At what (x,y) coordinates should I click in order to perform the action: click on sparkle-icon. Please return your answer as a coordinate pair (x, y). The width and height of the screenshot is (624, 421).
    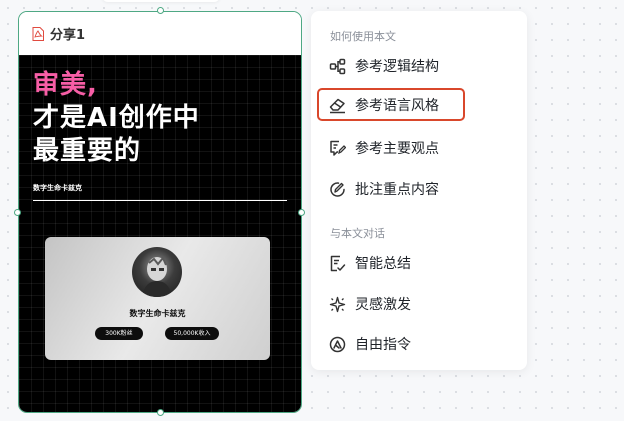
    Looking at the image, I should click on (337, 304).